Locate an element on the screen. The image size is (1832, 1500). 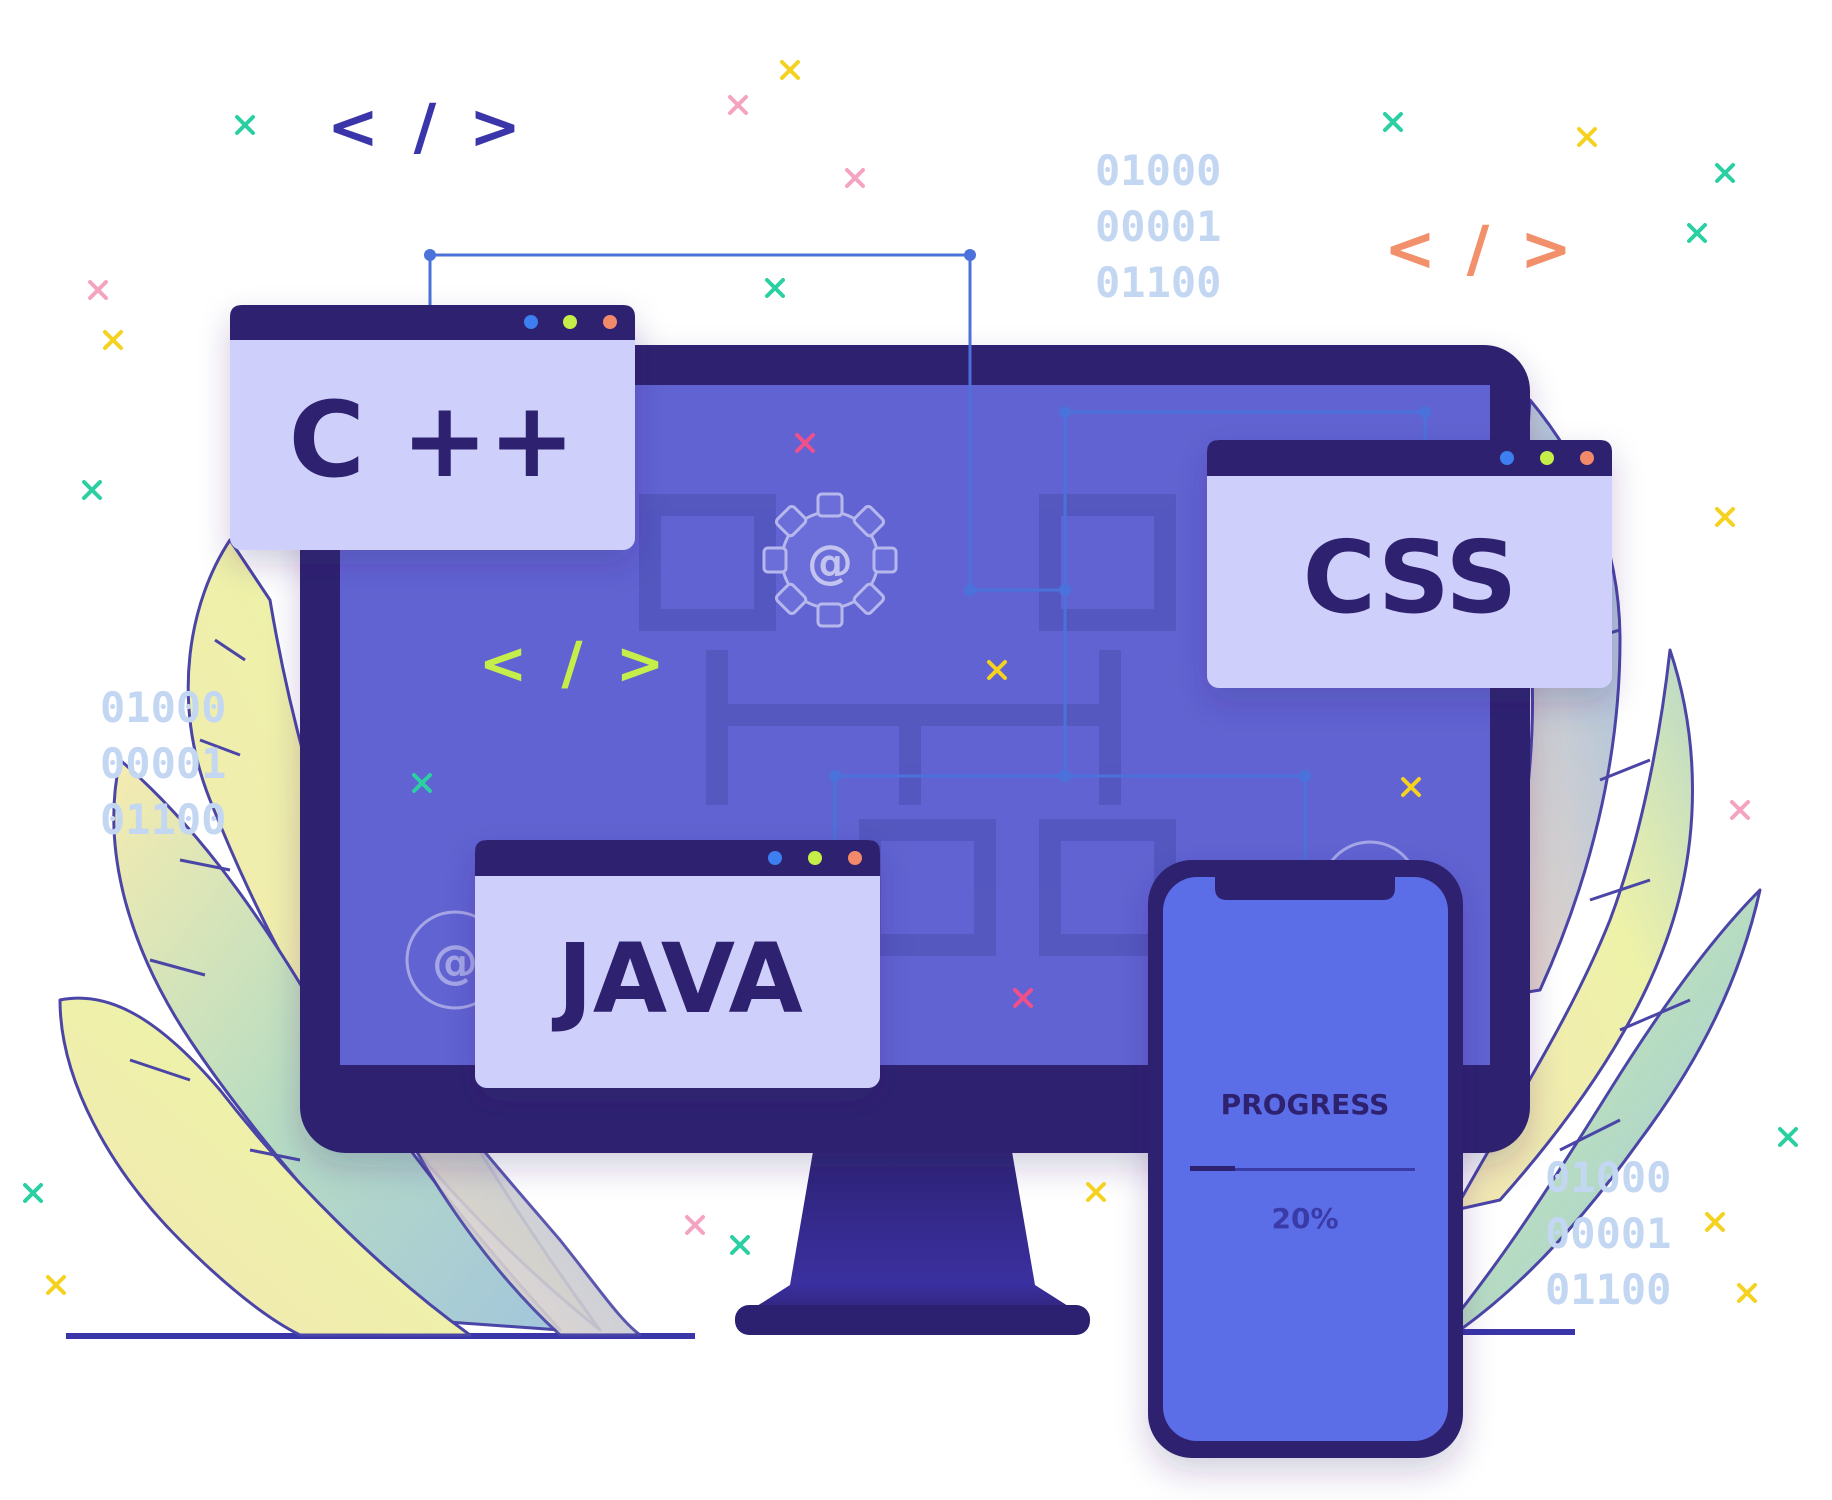
cpp-window: C ++ is located at coordinates (432, 427).